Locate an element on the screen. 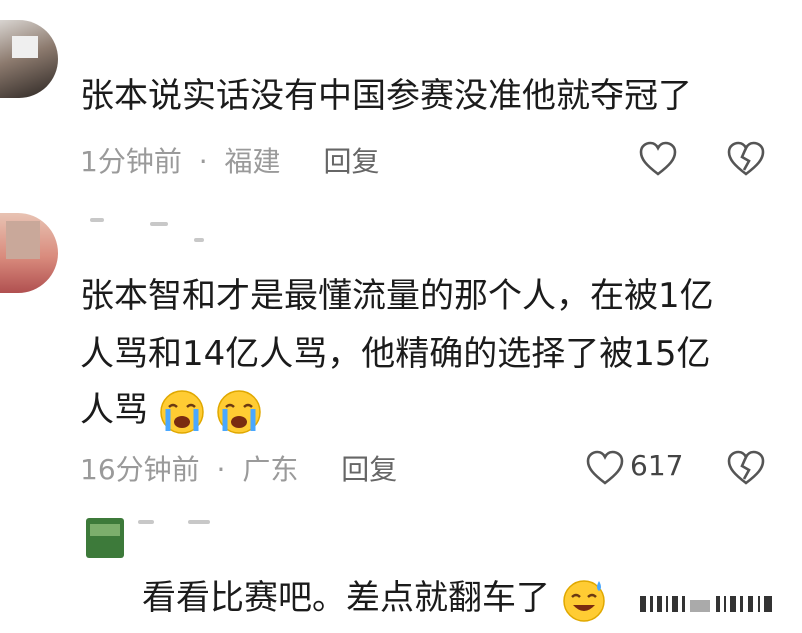  comment-meta: 1分钟前 · 福建 回复 is located at coordinates (229, 160).